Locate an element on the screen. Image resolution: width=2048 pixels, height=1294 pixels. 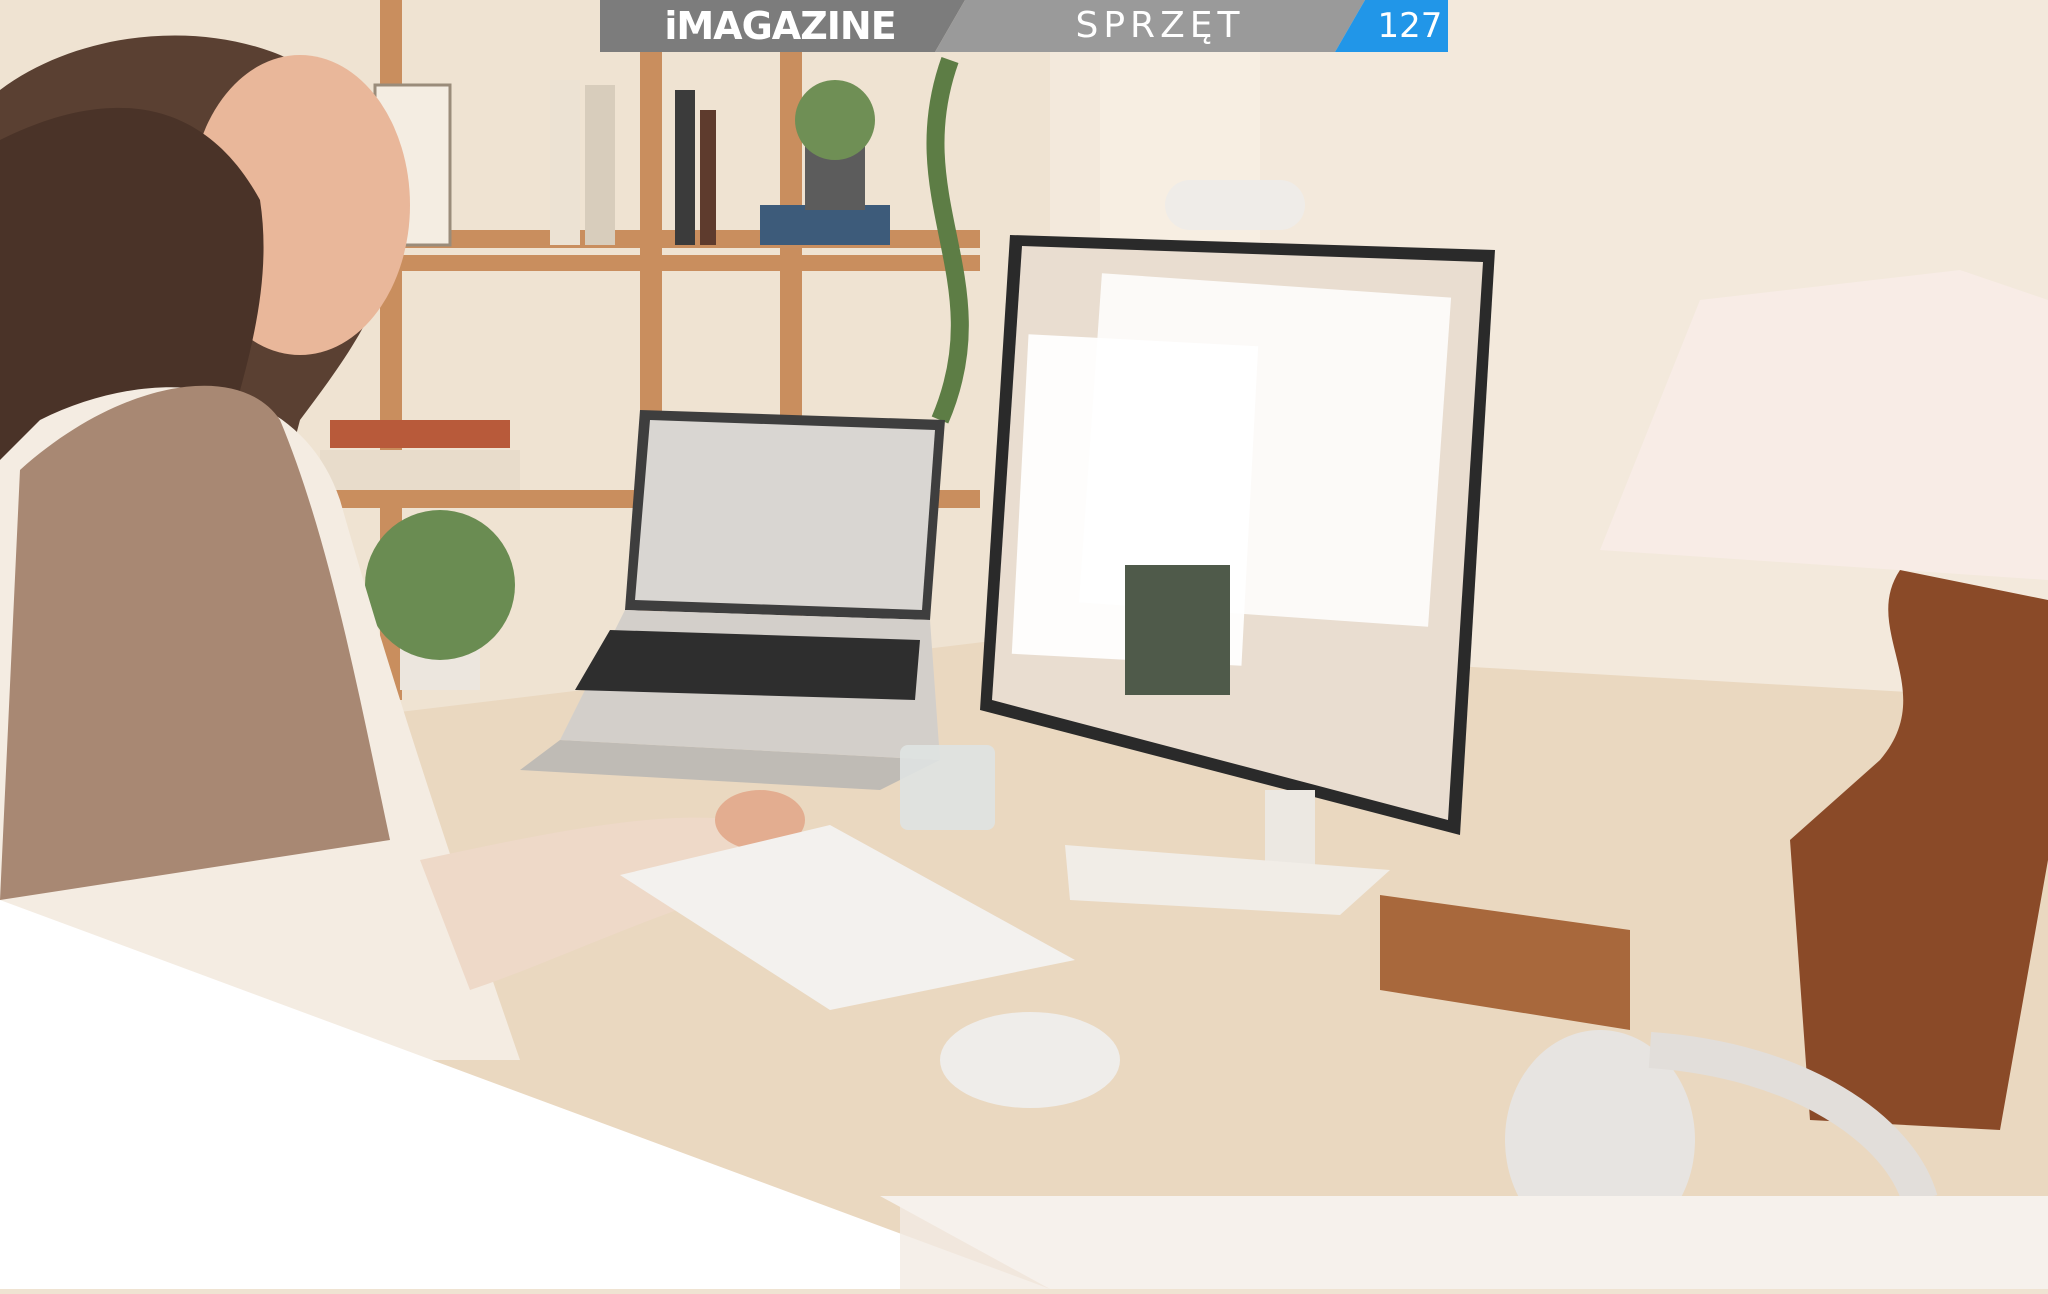
section-title: SPRZĘT is located at coordinates (1160, 25).